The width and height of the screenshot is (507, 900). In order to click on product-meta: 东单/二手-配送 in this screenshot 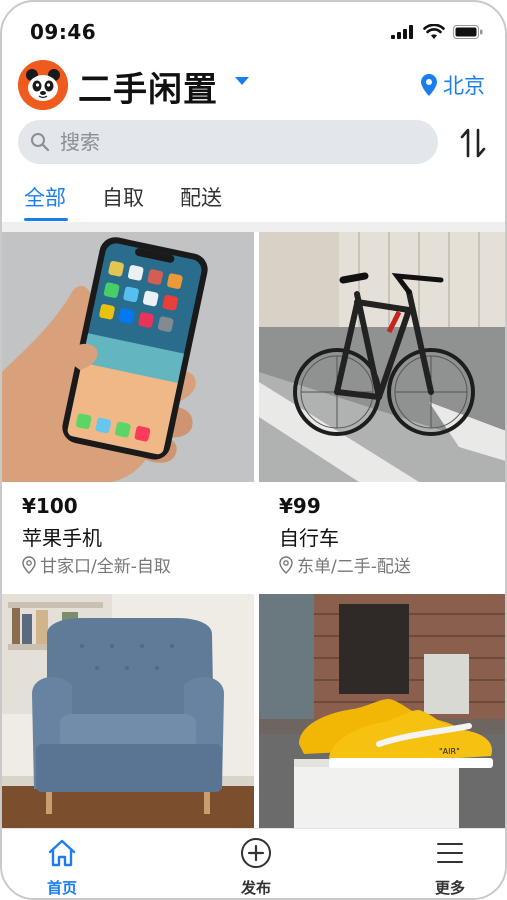, I will do `click(345, 564)`.